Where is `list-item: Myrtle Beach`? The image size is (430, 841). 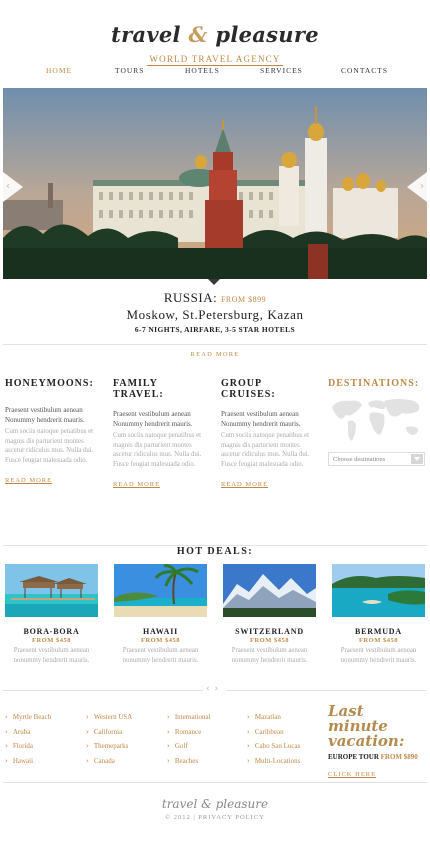 list-item: Myrtle Beach is located at coordinates (45, 717).